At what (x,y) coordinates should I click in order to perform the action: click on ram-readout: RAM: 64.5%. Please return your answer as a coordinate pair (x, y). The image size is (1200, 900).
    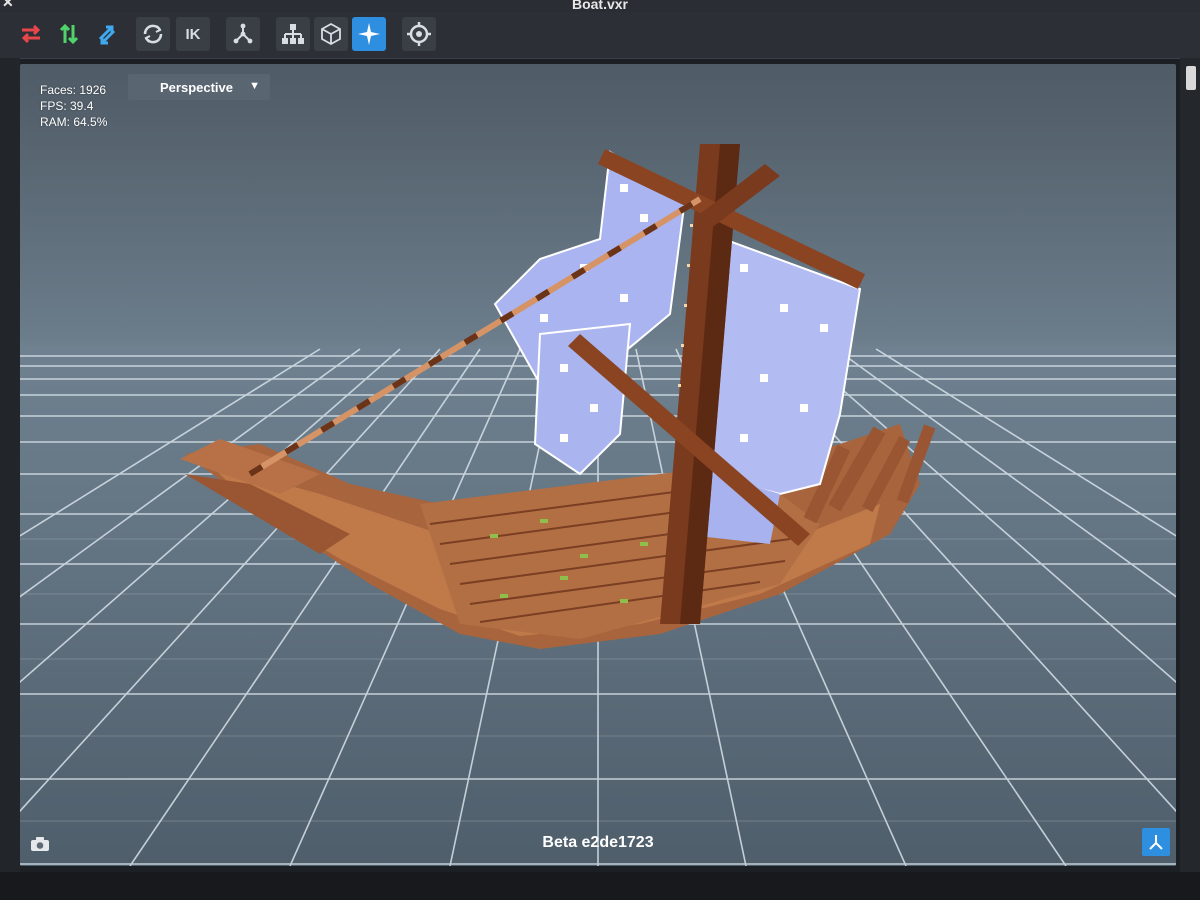
    Looking at the image, I should click on (74, 122).